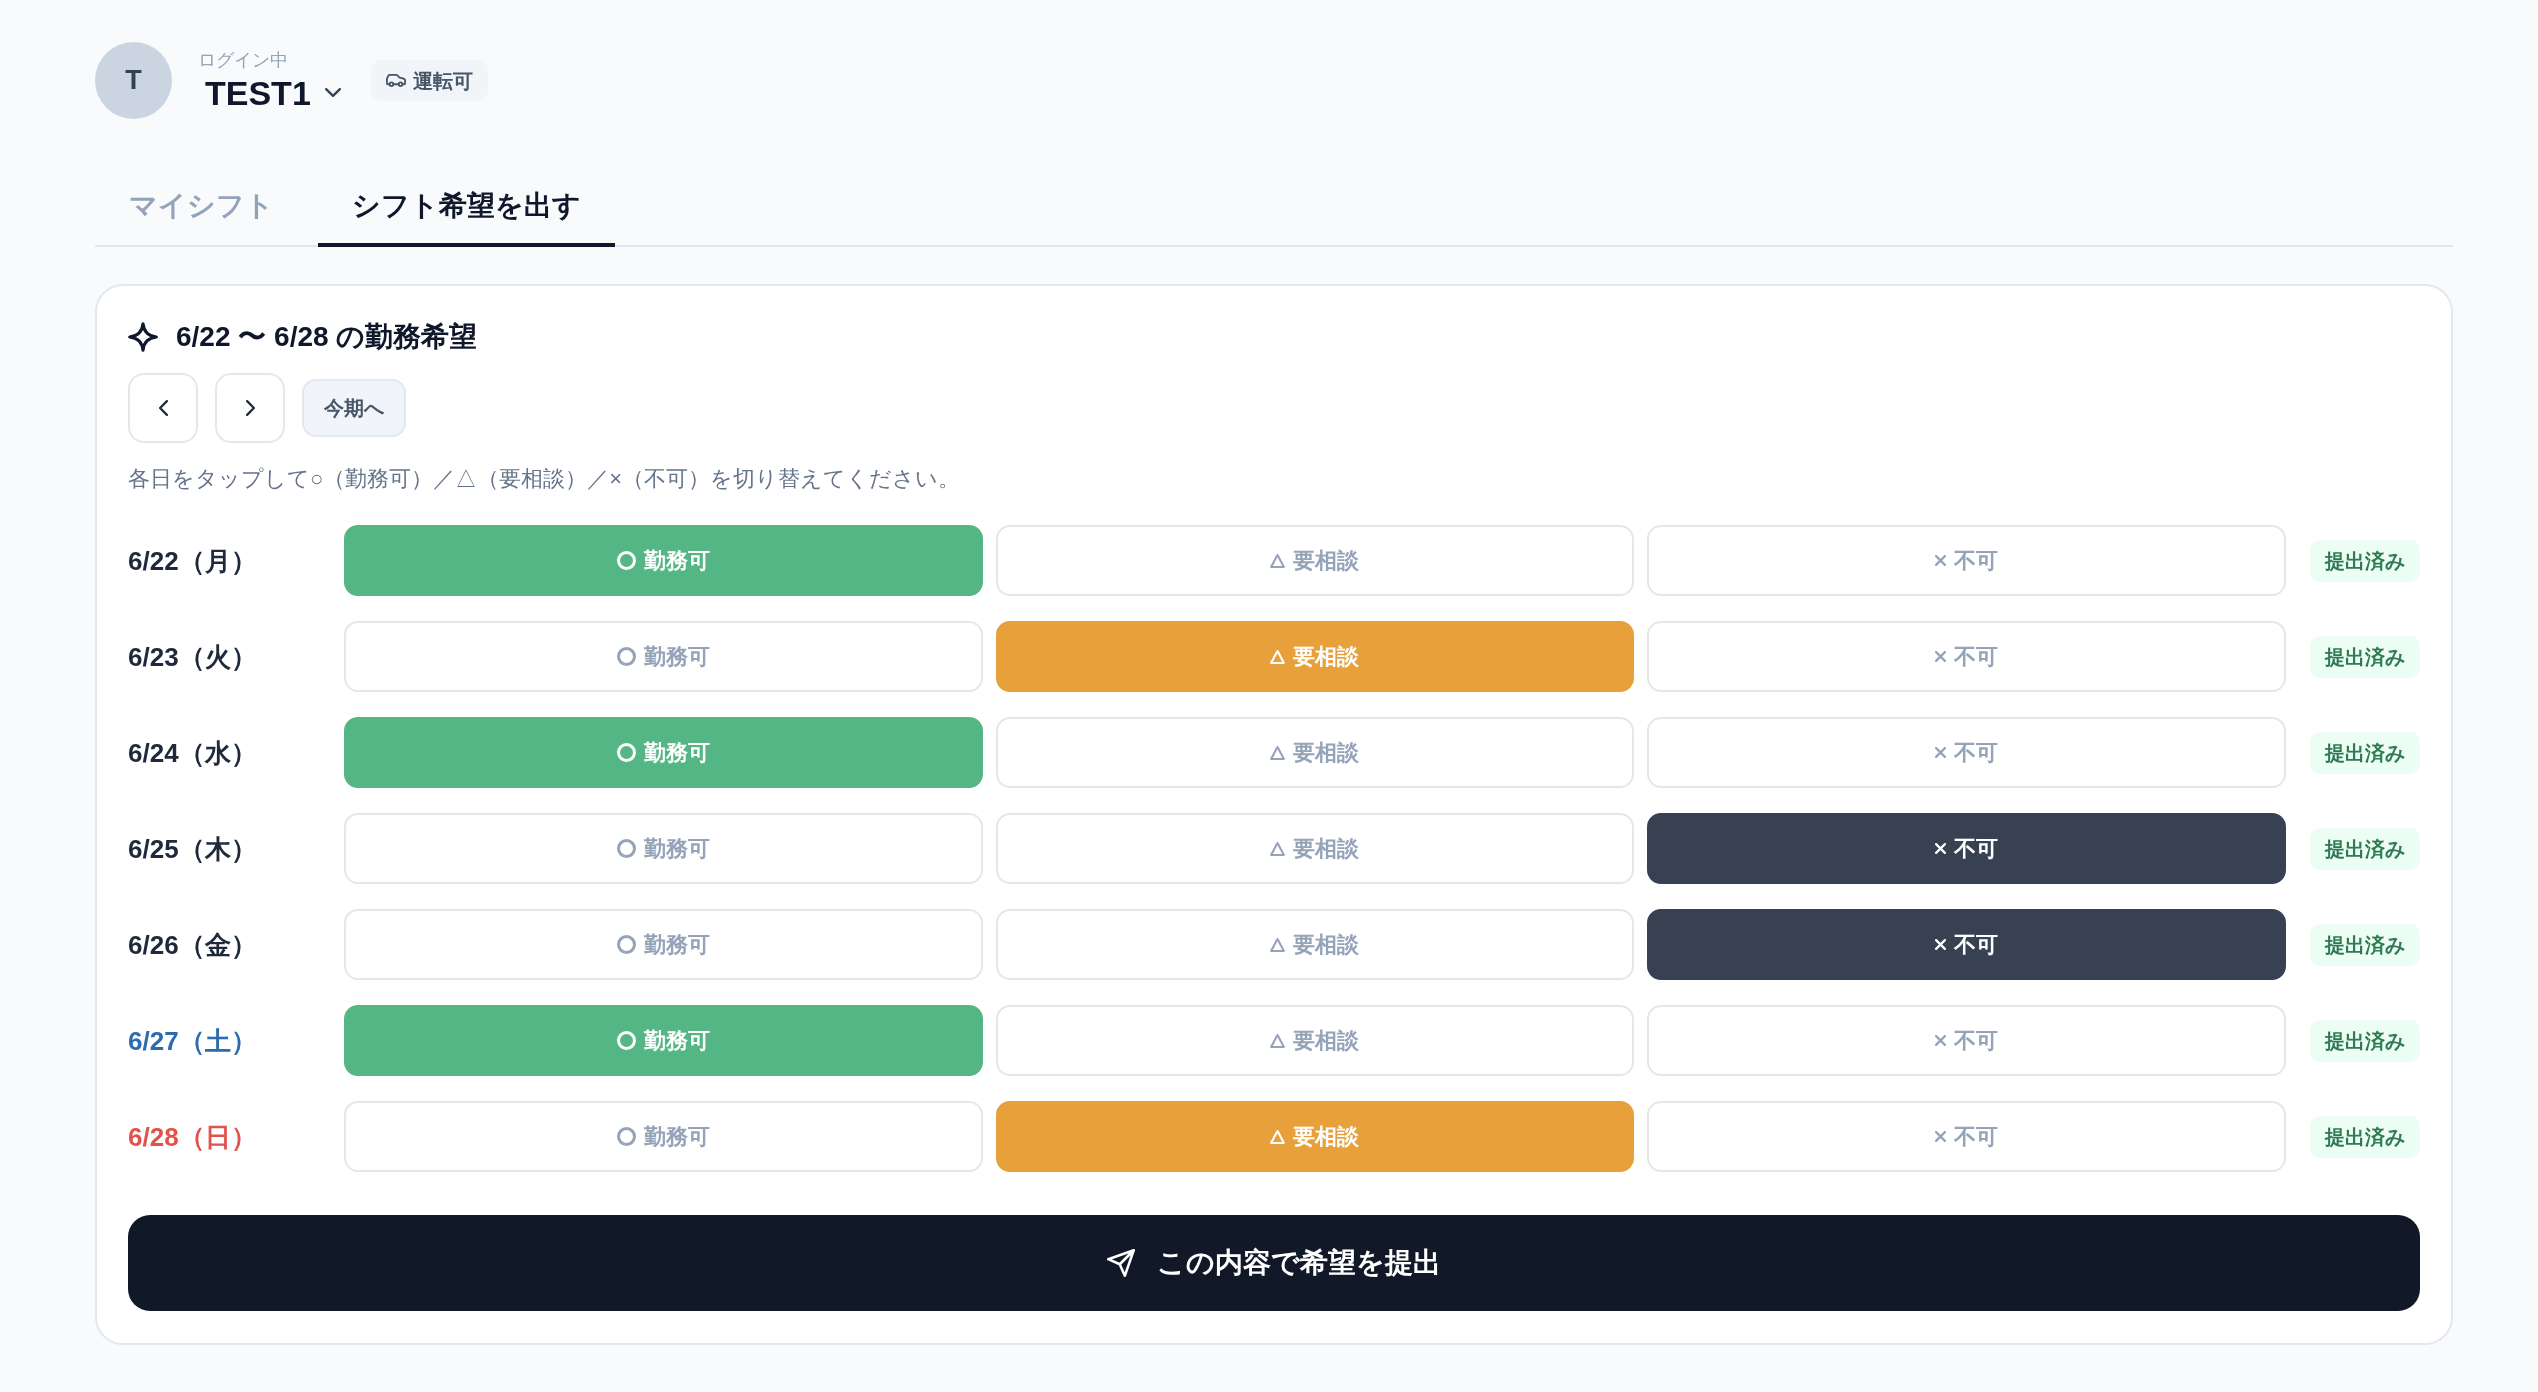 This screenshot has width=2538, height=1392. What do you see at coordinates (243, 59) in the screenshot?
I see `login-status-label: ログイン中` at bounding box center [243, 59].